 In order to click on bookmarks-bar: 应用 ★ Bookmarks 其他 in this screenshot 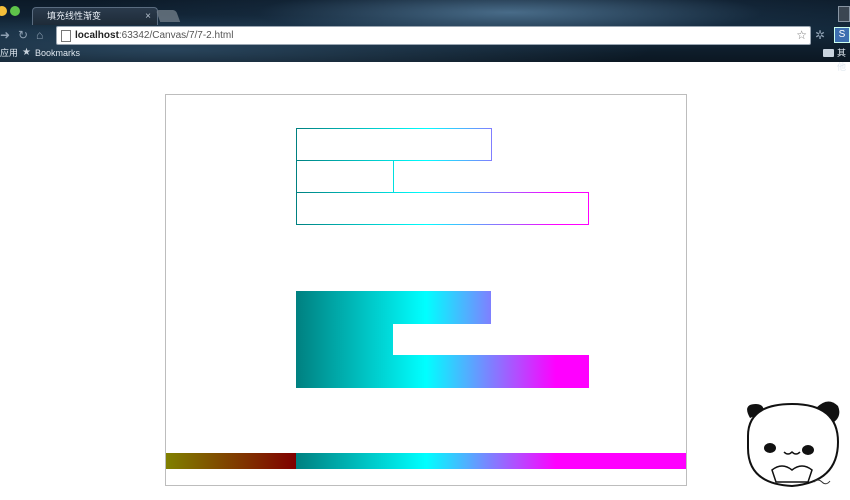, I will do `click(425, 59)`.